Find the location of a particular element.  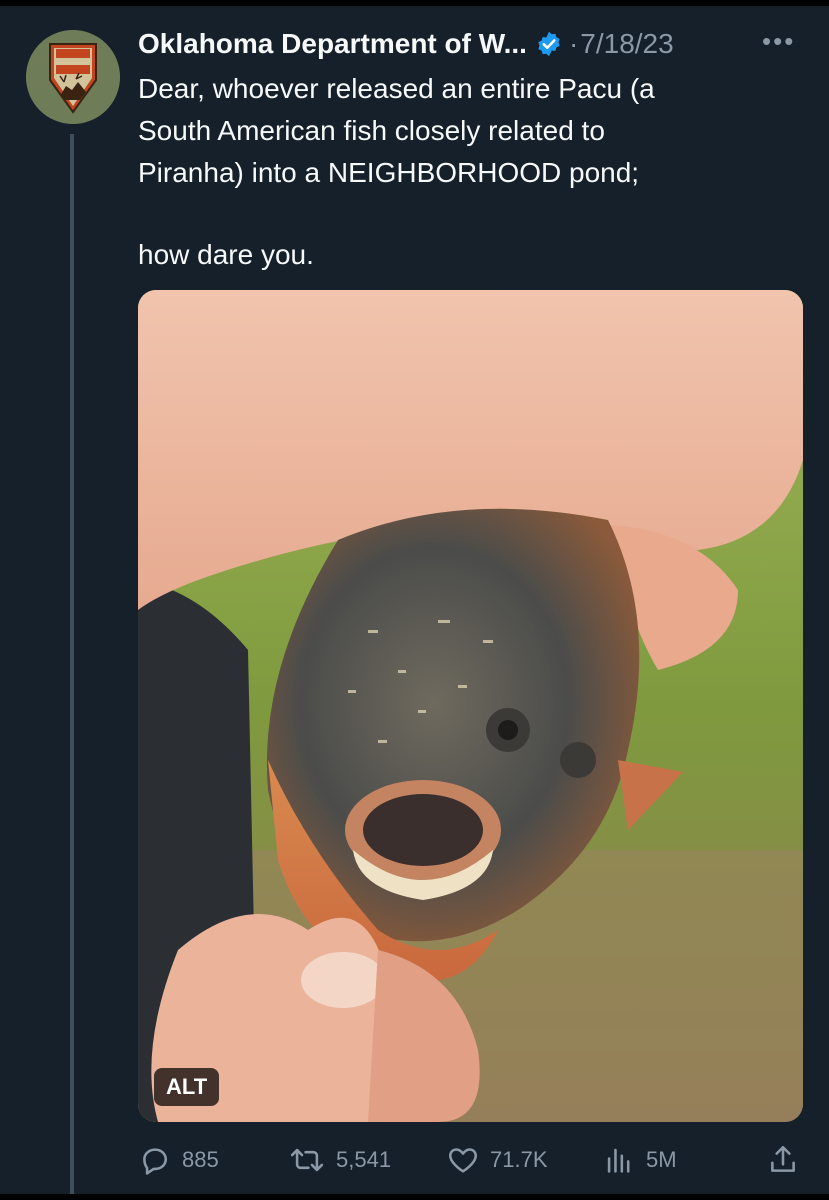

avatar is located at coordinates (73, 77).